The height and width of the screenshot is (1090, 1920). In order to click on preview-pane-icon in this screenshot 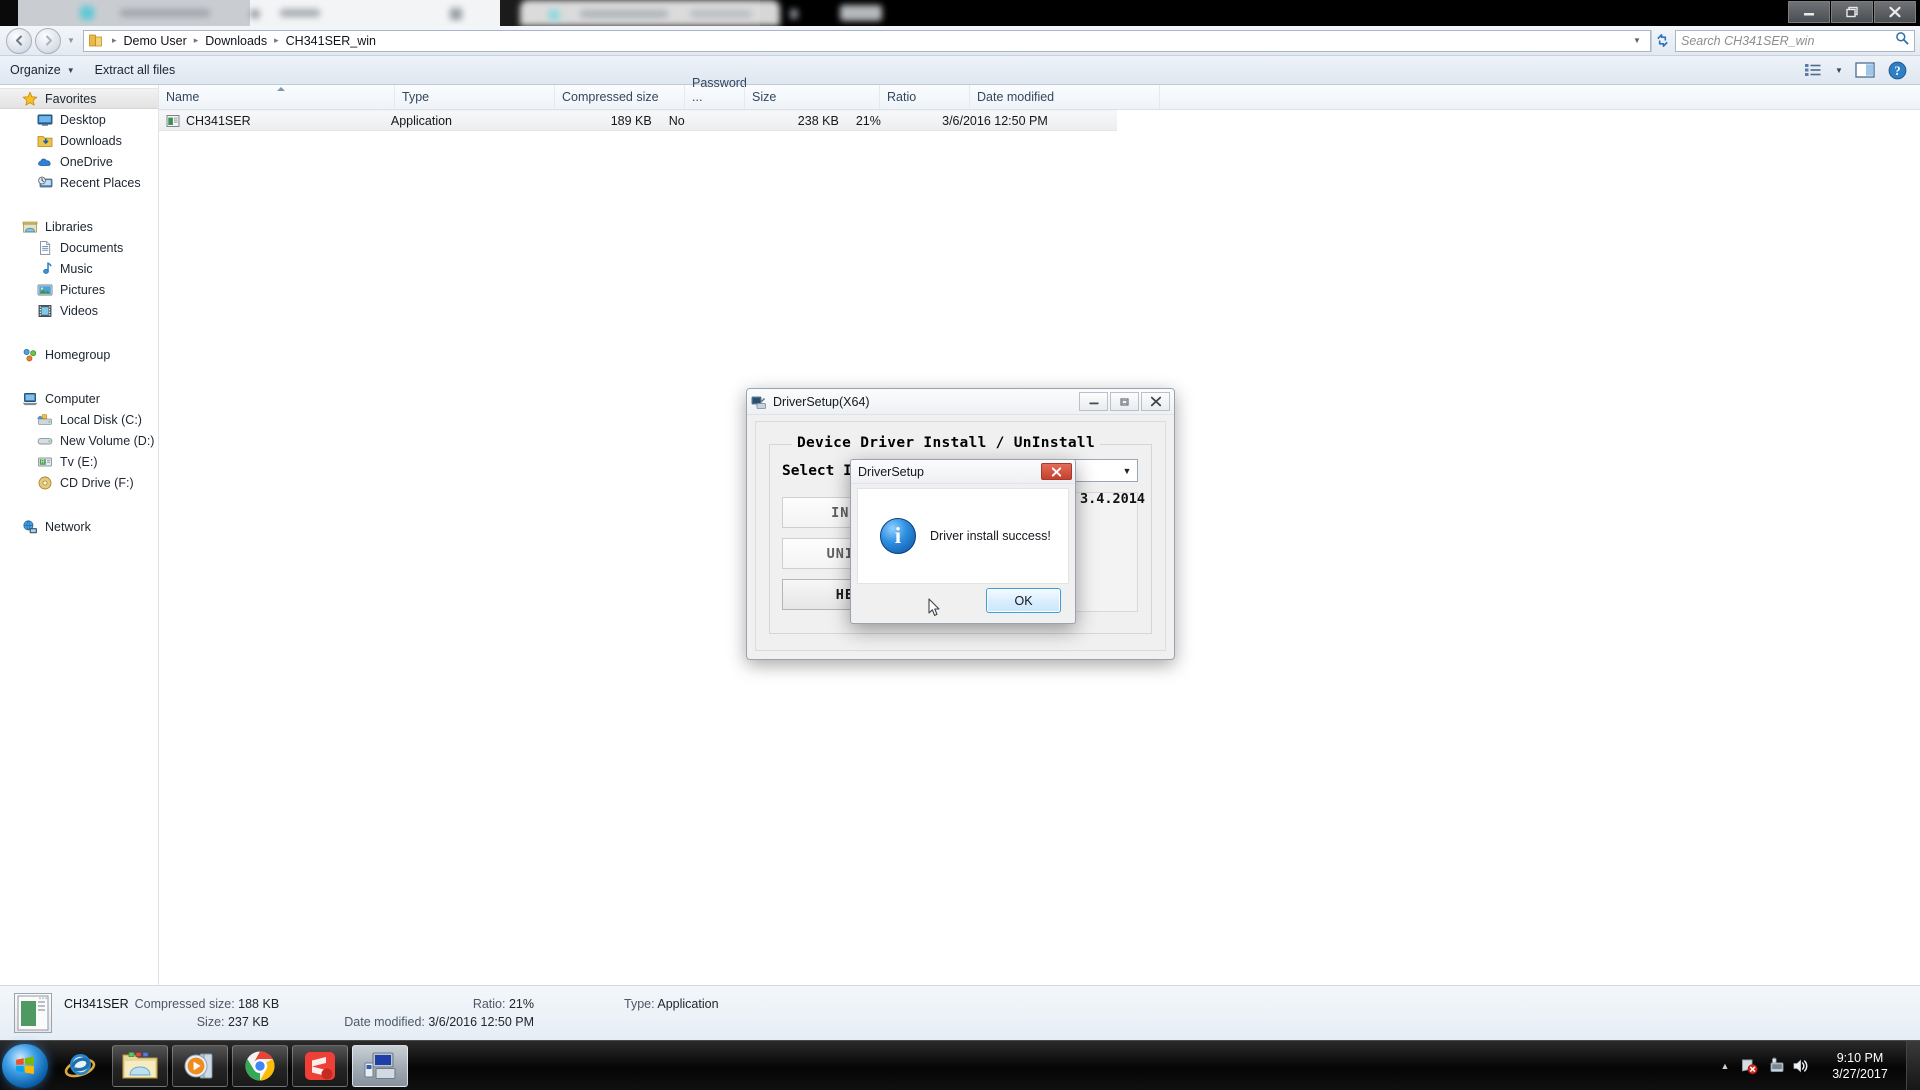, I will do `click(1865, 70)`.